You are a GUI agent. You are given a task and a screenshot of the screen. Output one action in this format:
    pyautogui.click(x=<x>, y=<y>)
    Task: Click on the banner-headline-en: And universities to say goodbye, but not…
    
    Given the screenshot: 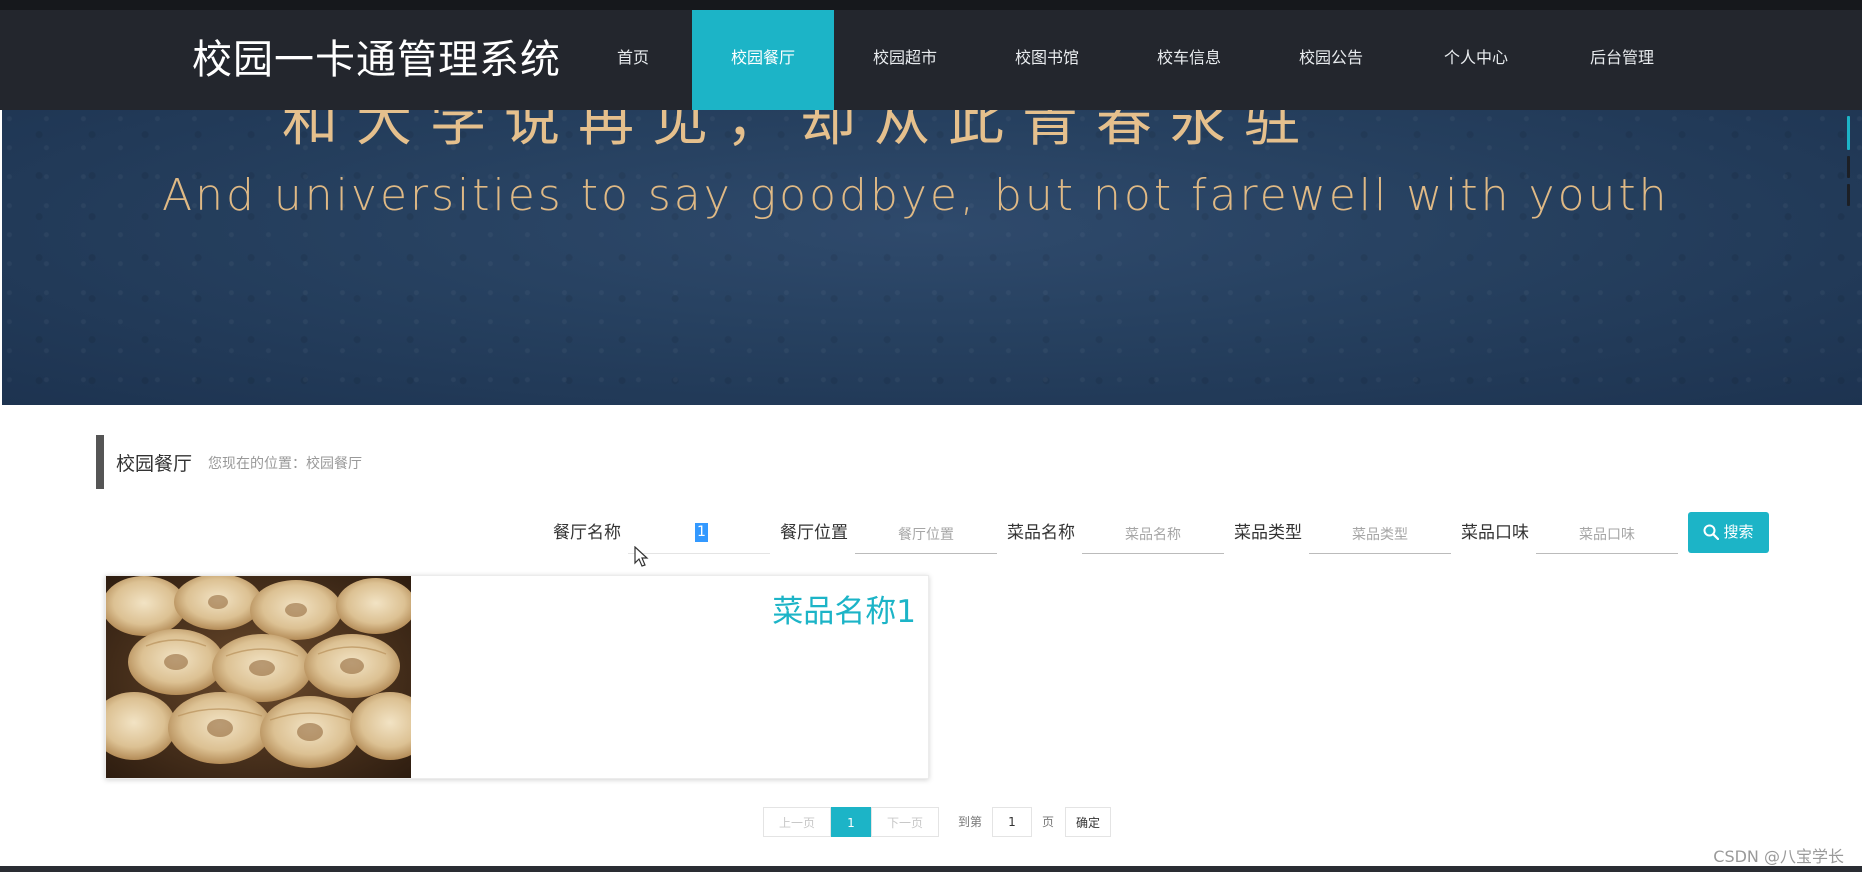 What is the action you would take?
    pyautogui.click(x=916, y=195)
    